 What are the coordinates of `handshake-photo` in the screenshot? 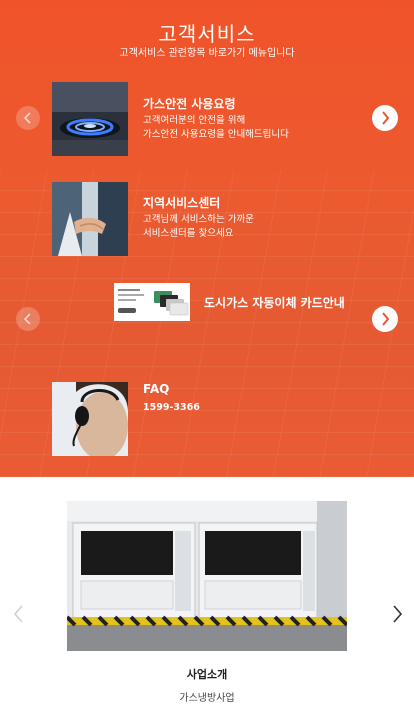 It's located at (90, 219).